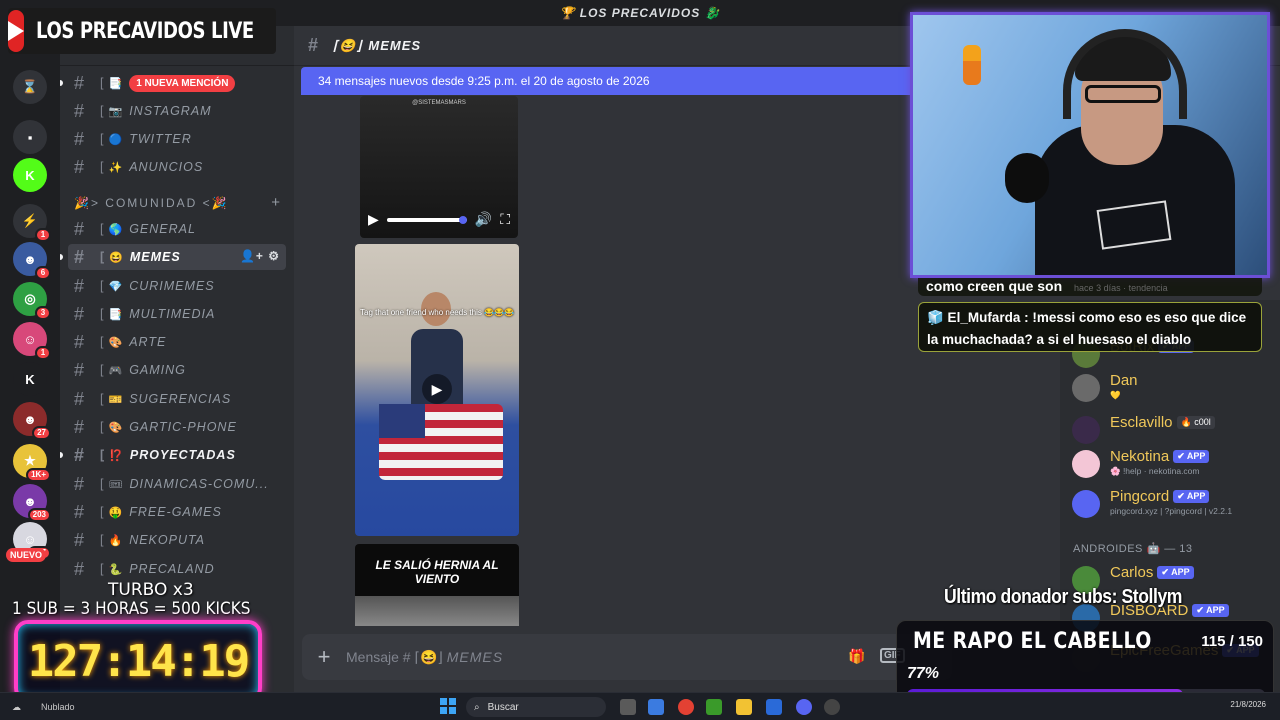 The height and width of the screenshot is (720, 1280). I want to click on channel-proyectadas: # [⁉️ PROYECTADAS, so click(177, 455).